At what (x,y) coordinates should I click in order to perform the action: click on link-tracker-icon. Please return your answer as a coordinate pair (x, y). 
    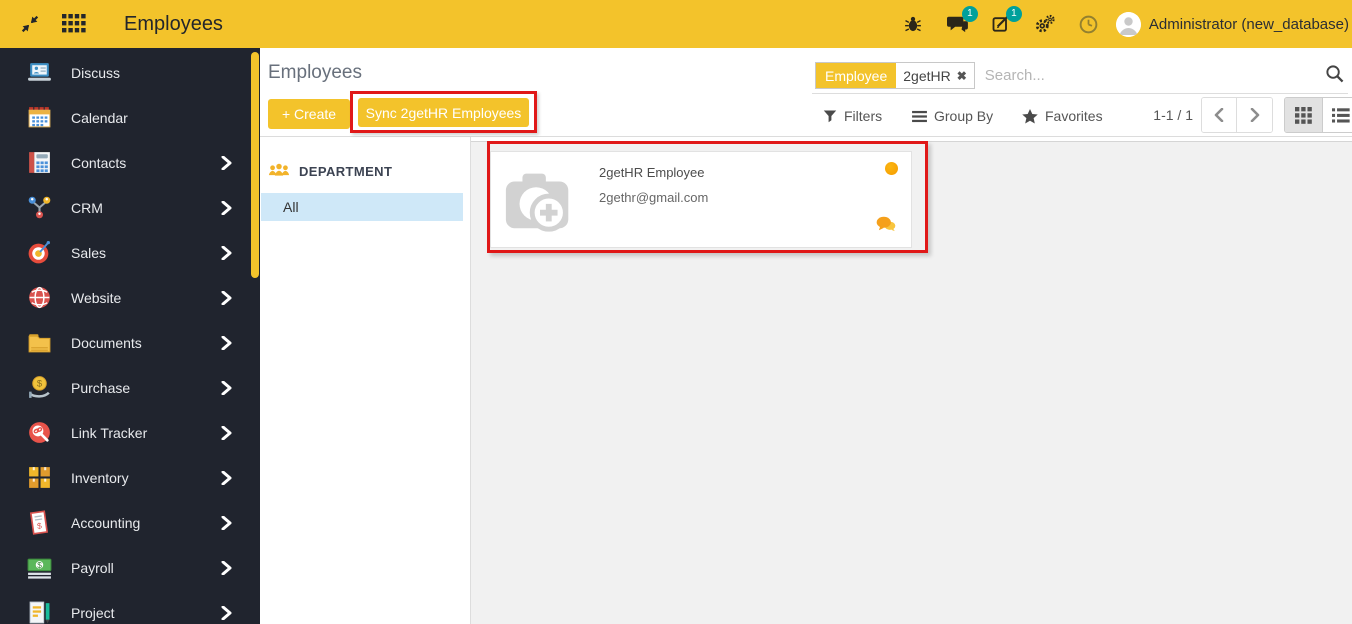
    Looking at the image, I should click on (39, 432).